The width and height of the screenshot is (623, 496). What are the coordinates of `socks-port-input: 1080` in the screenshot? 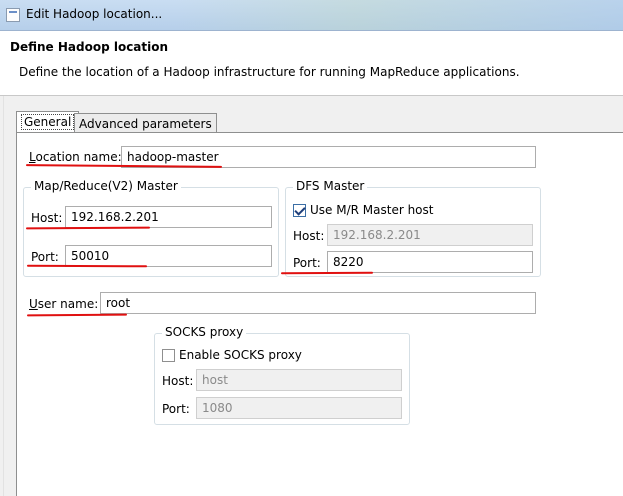 It's located at (299, 408).